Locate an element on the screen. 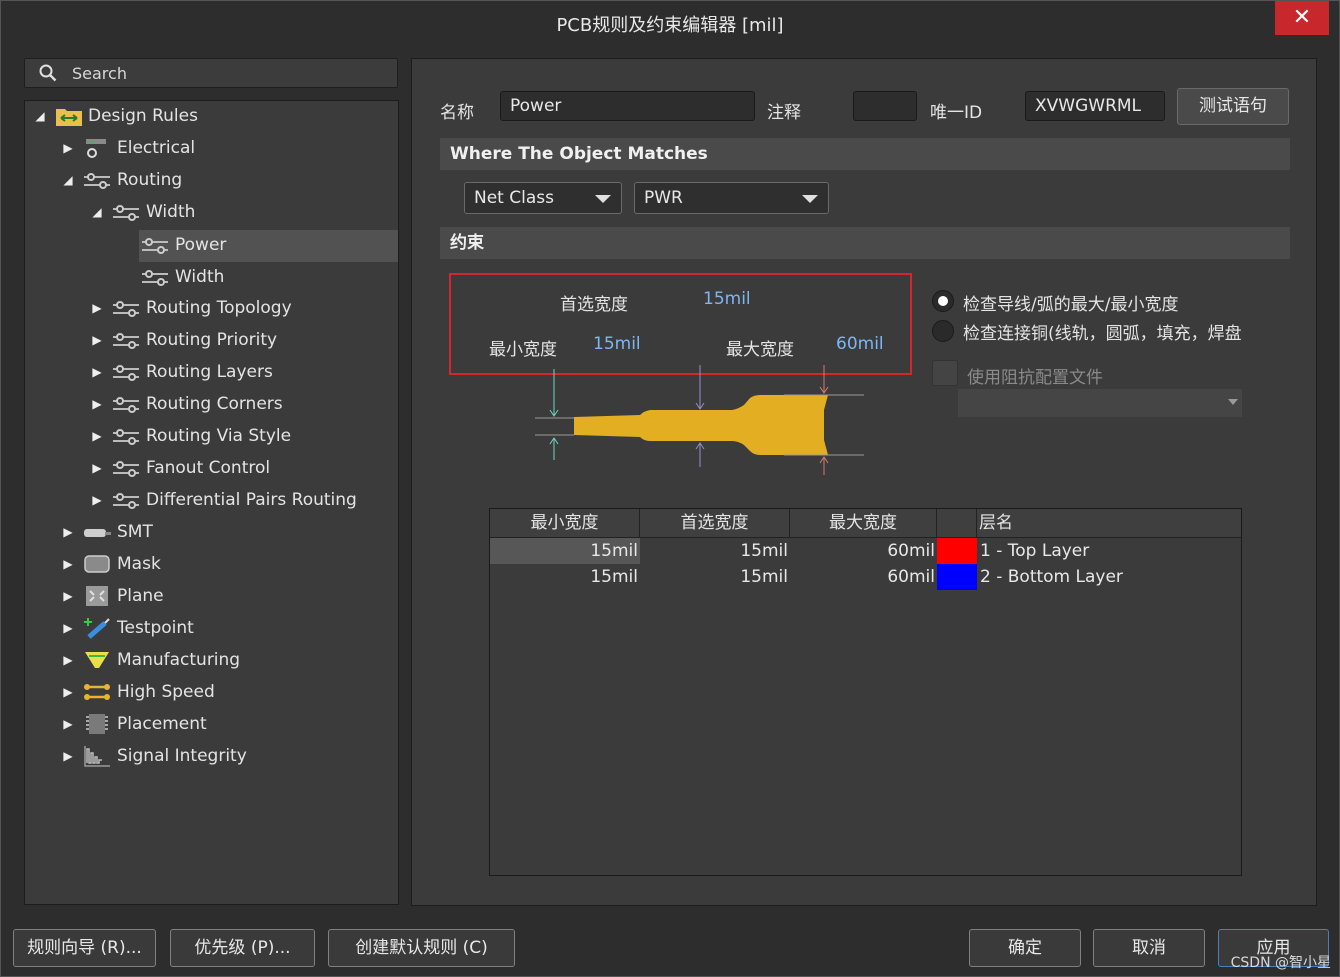 This screenshot has width=1340, height=977. tree-item-power: Power is located at coordinates (268, 246).